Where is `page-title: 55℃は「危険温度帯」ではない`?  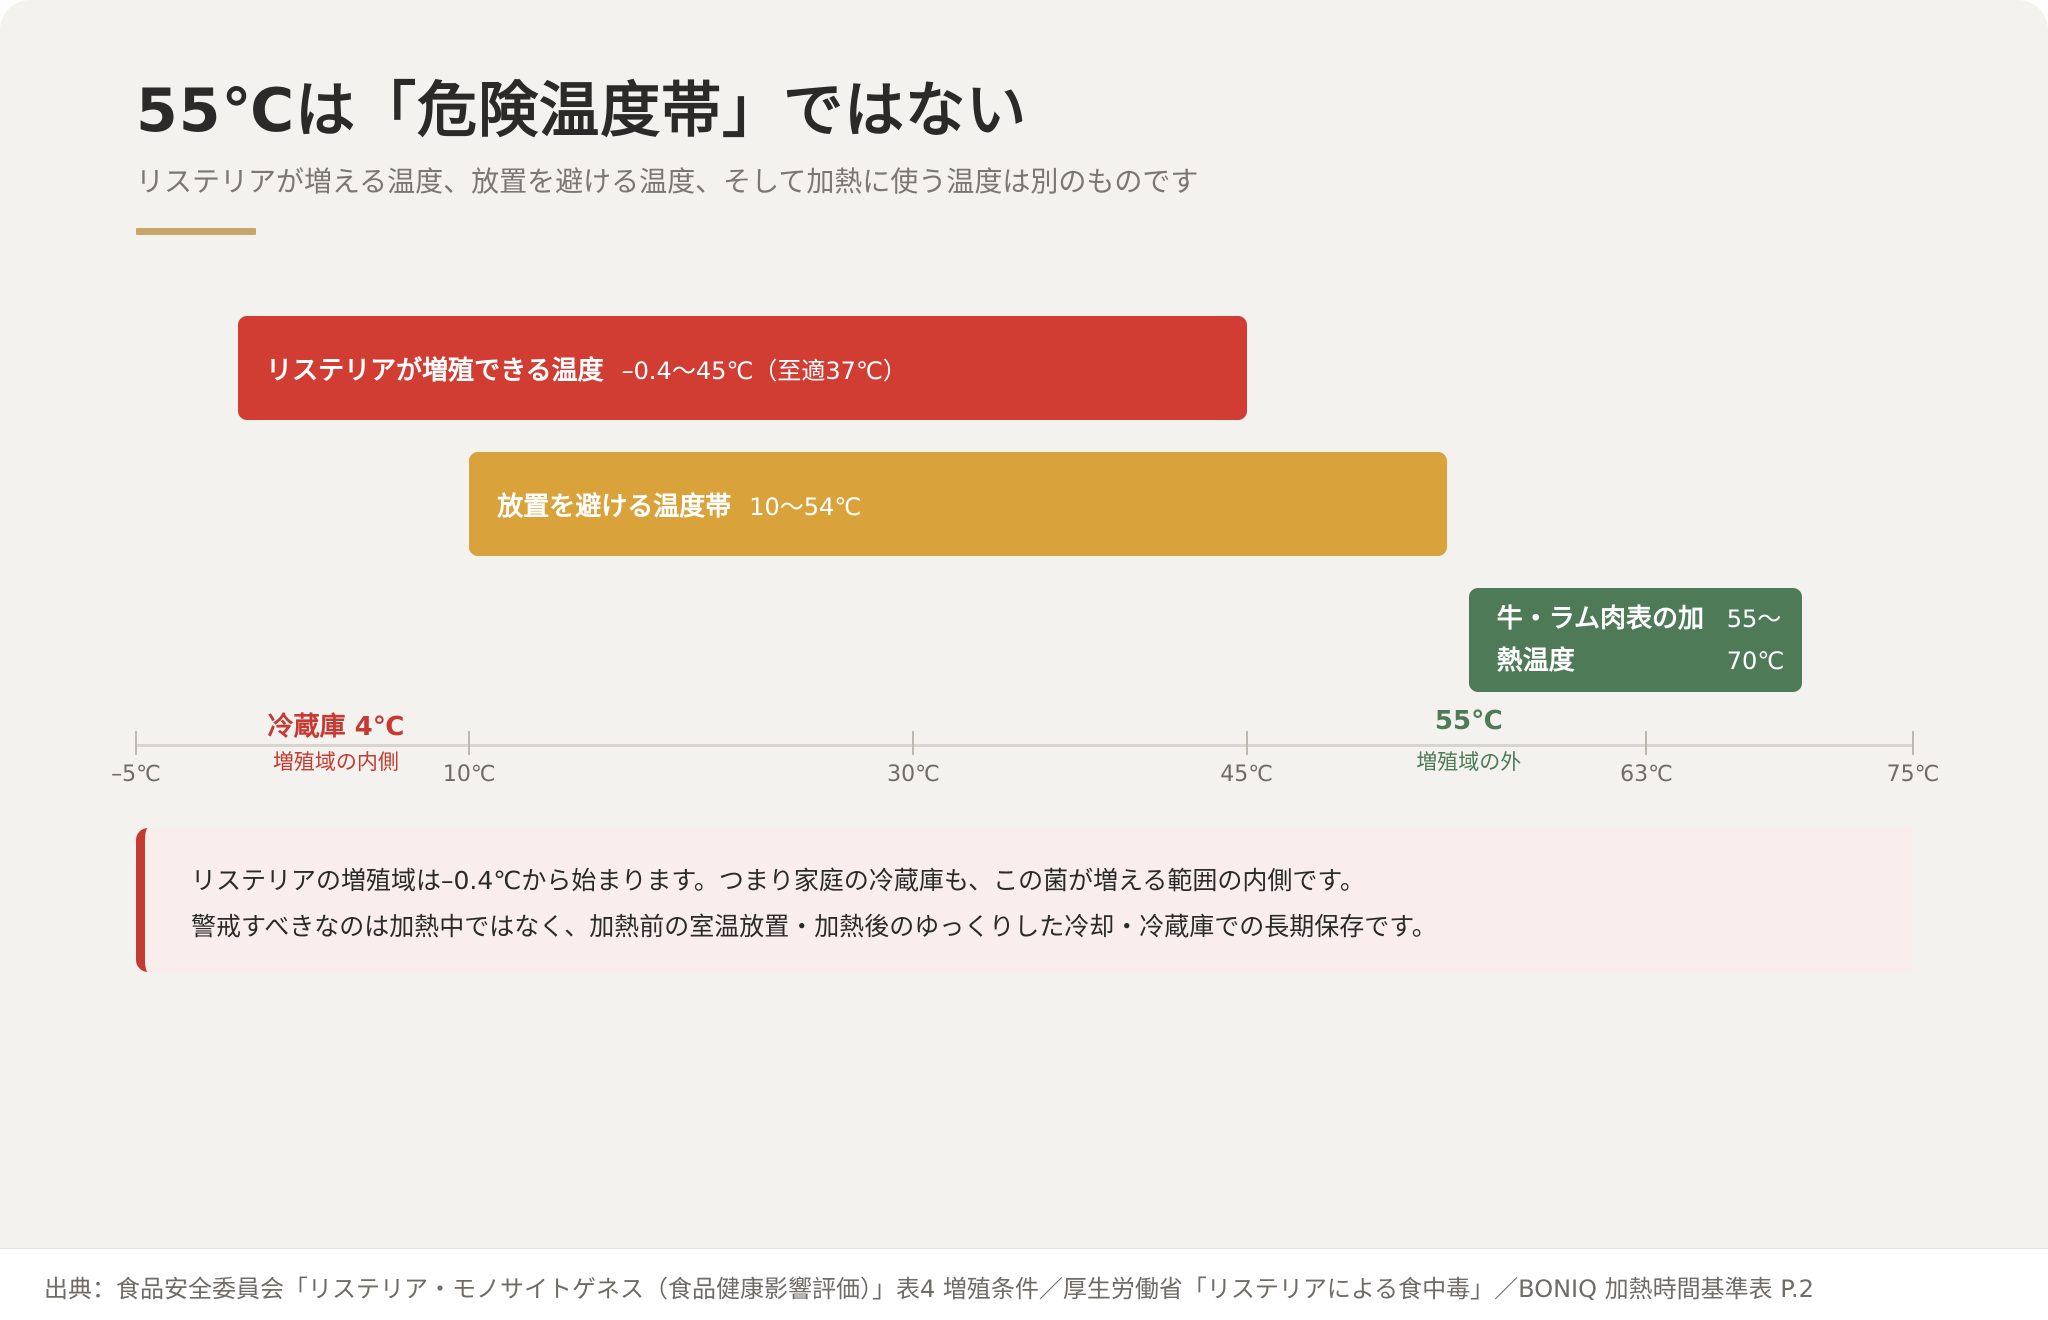 page-title: 55℃は「危険温度帯」ではない is located at coordinates (582, 111).